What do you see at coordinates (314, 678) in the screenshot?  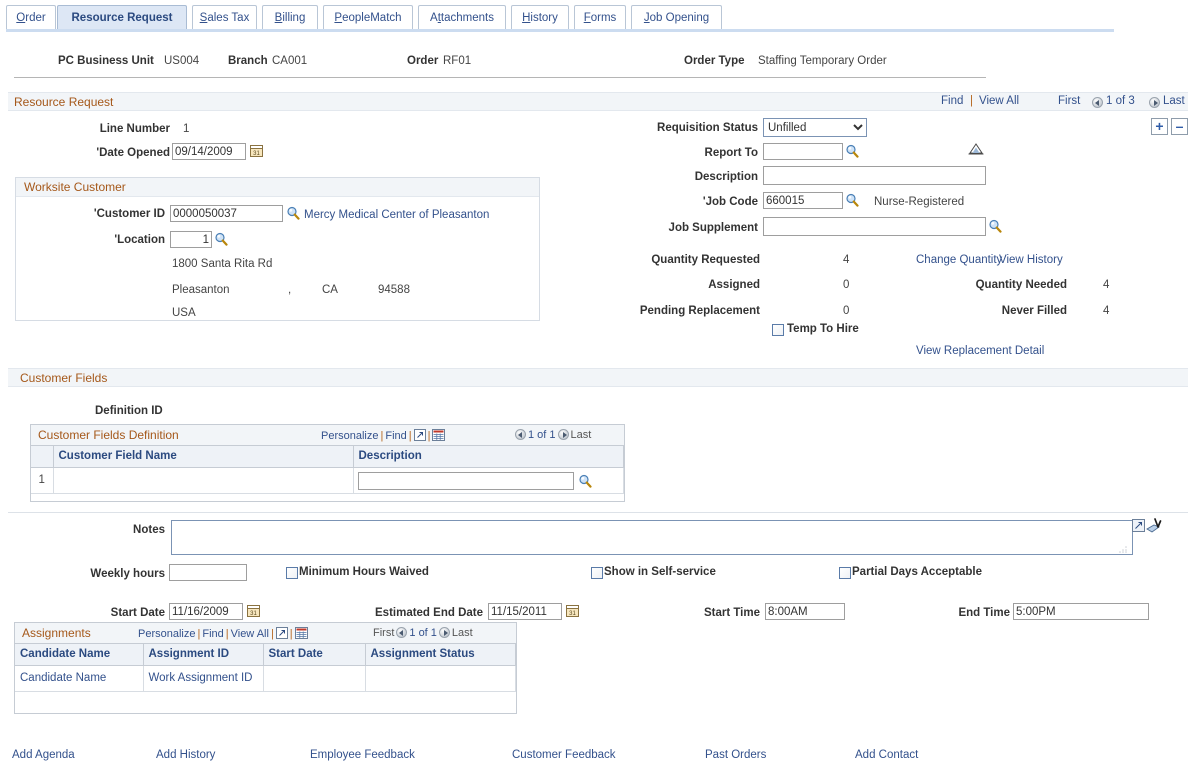 I see `assignment-start-date-cell` at bounding box center [314, 678].